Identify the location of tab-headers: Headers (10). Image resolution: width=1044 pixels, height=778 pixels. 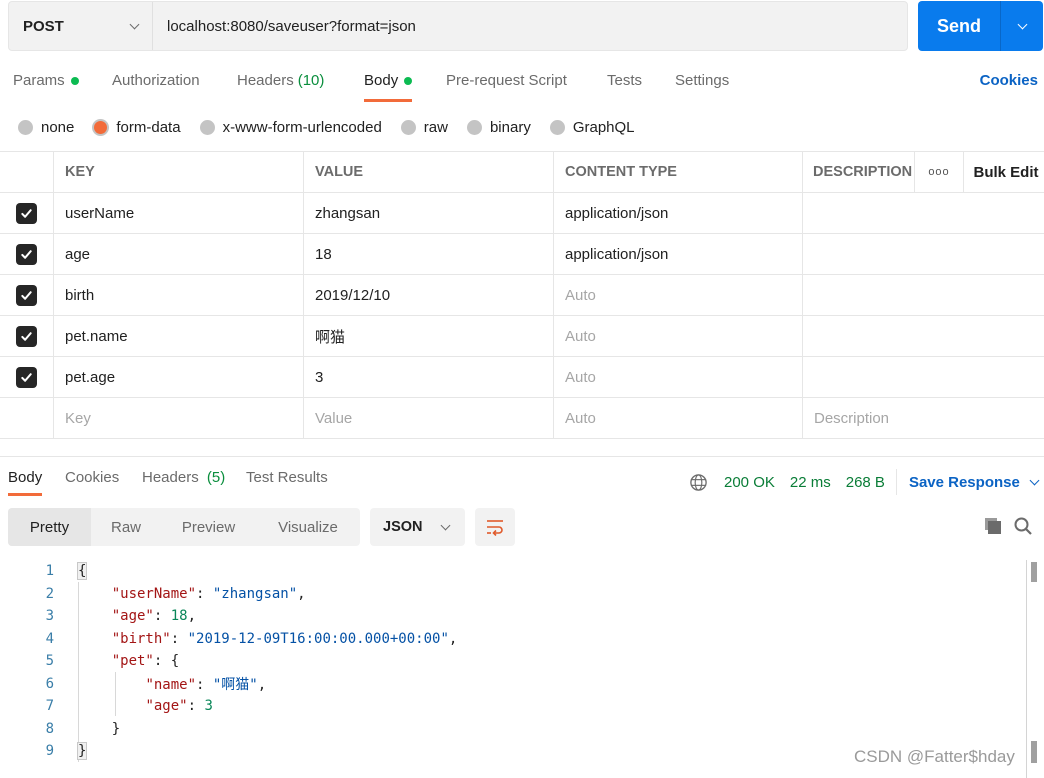
(280, 80).